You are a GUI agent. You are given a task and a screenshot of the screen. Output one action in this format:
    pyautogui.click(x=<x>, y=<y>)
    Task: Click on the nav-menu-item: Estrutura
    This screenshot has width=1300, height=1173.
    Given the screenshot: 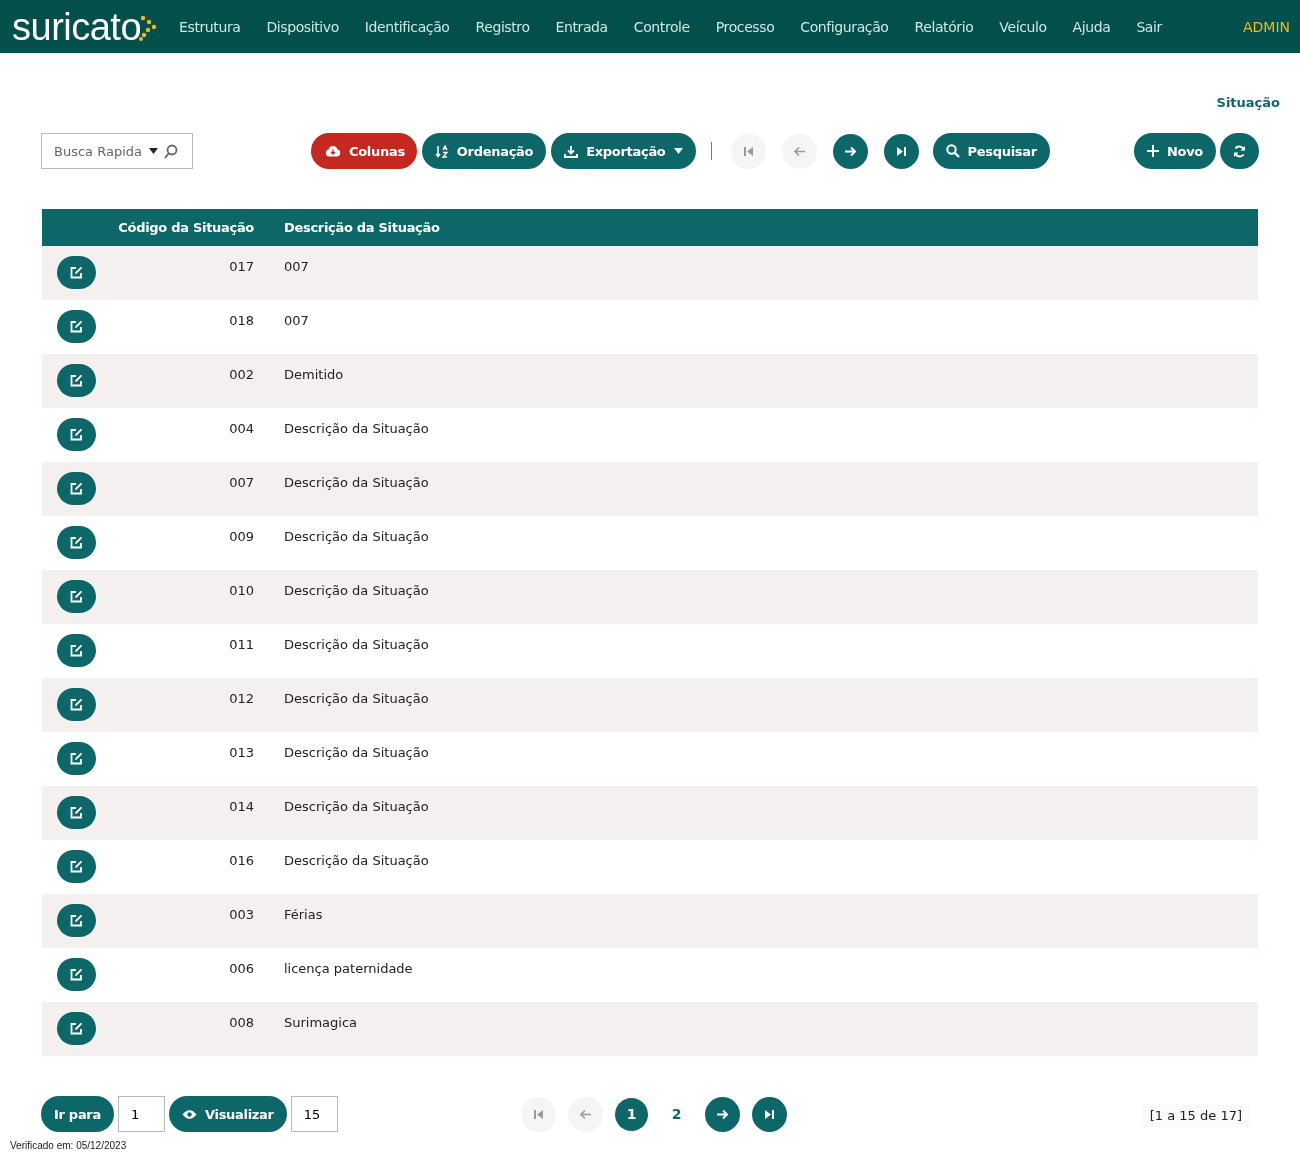 What is the action you would take?
    pyautogui.click(x=210, y=26)
    